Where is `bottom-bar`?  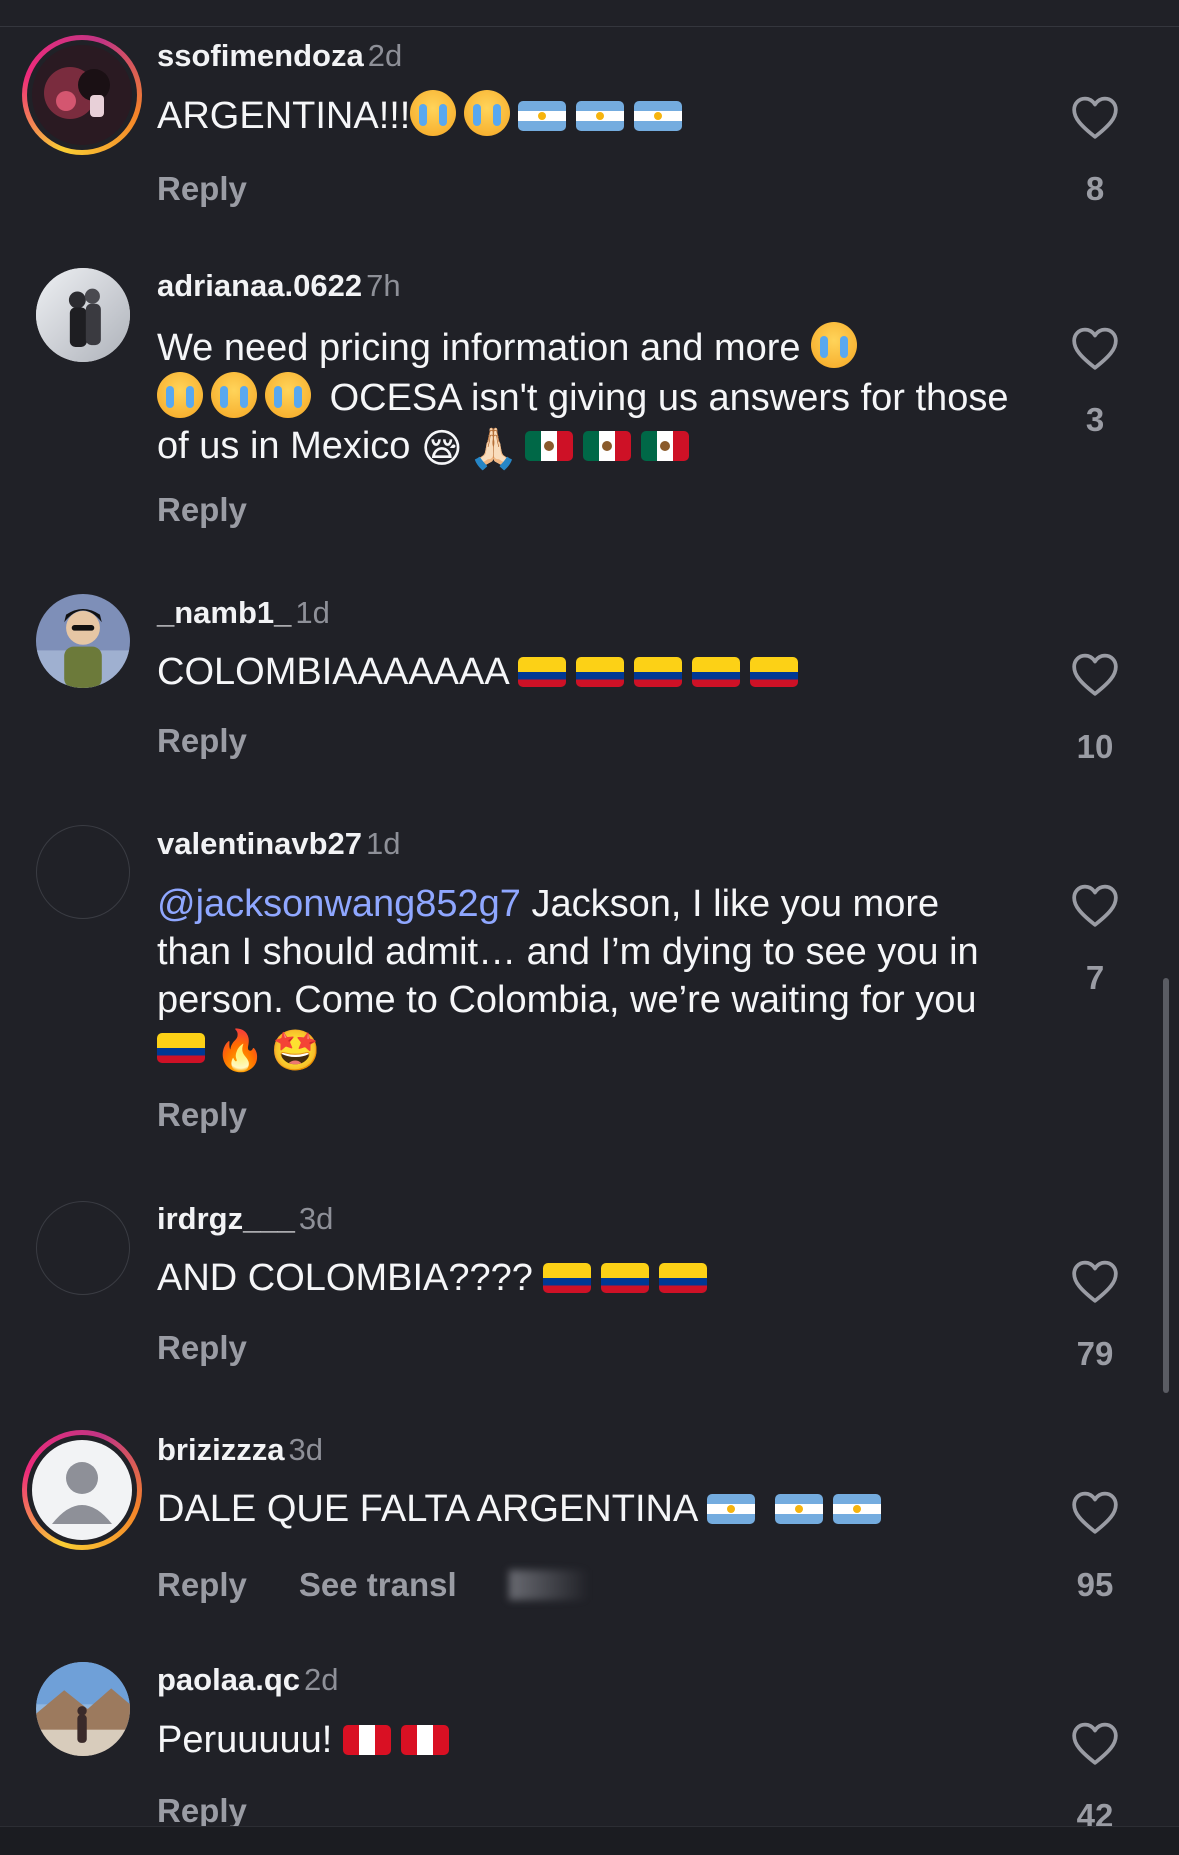 bottom-bar is located at coordinates (589, 1840).